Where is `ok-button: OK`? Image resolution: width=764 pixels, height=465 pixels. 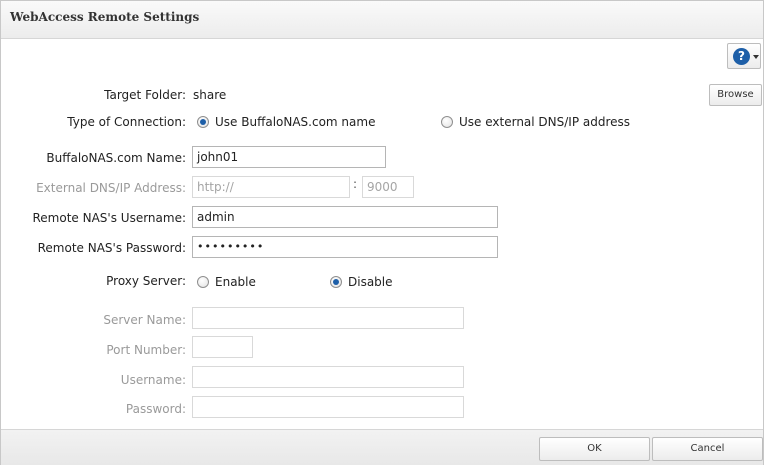
ok-button: OK is located at coordinates (594, 449).